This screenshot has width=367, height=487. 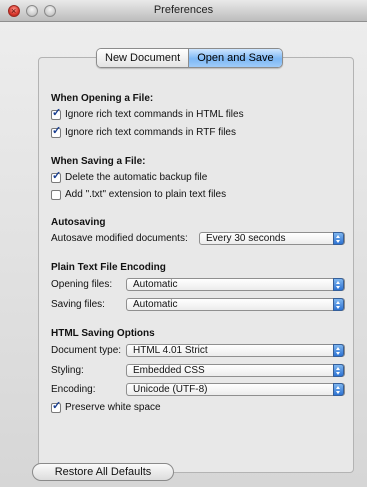 I want to click on delete-backup-checkbox: ✓ Delete the automatic backup file, so click(x=129, y=176).